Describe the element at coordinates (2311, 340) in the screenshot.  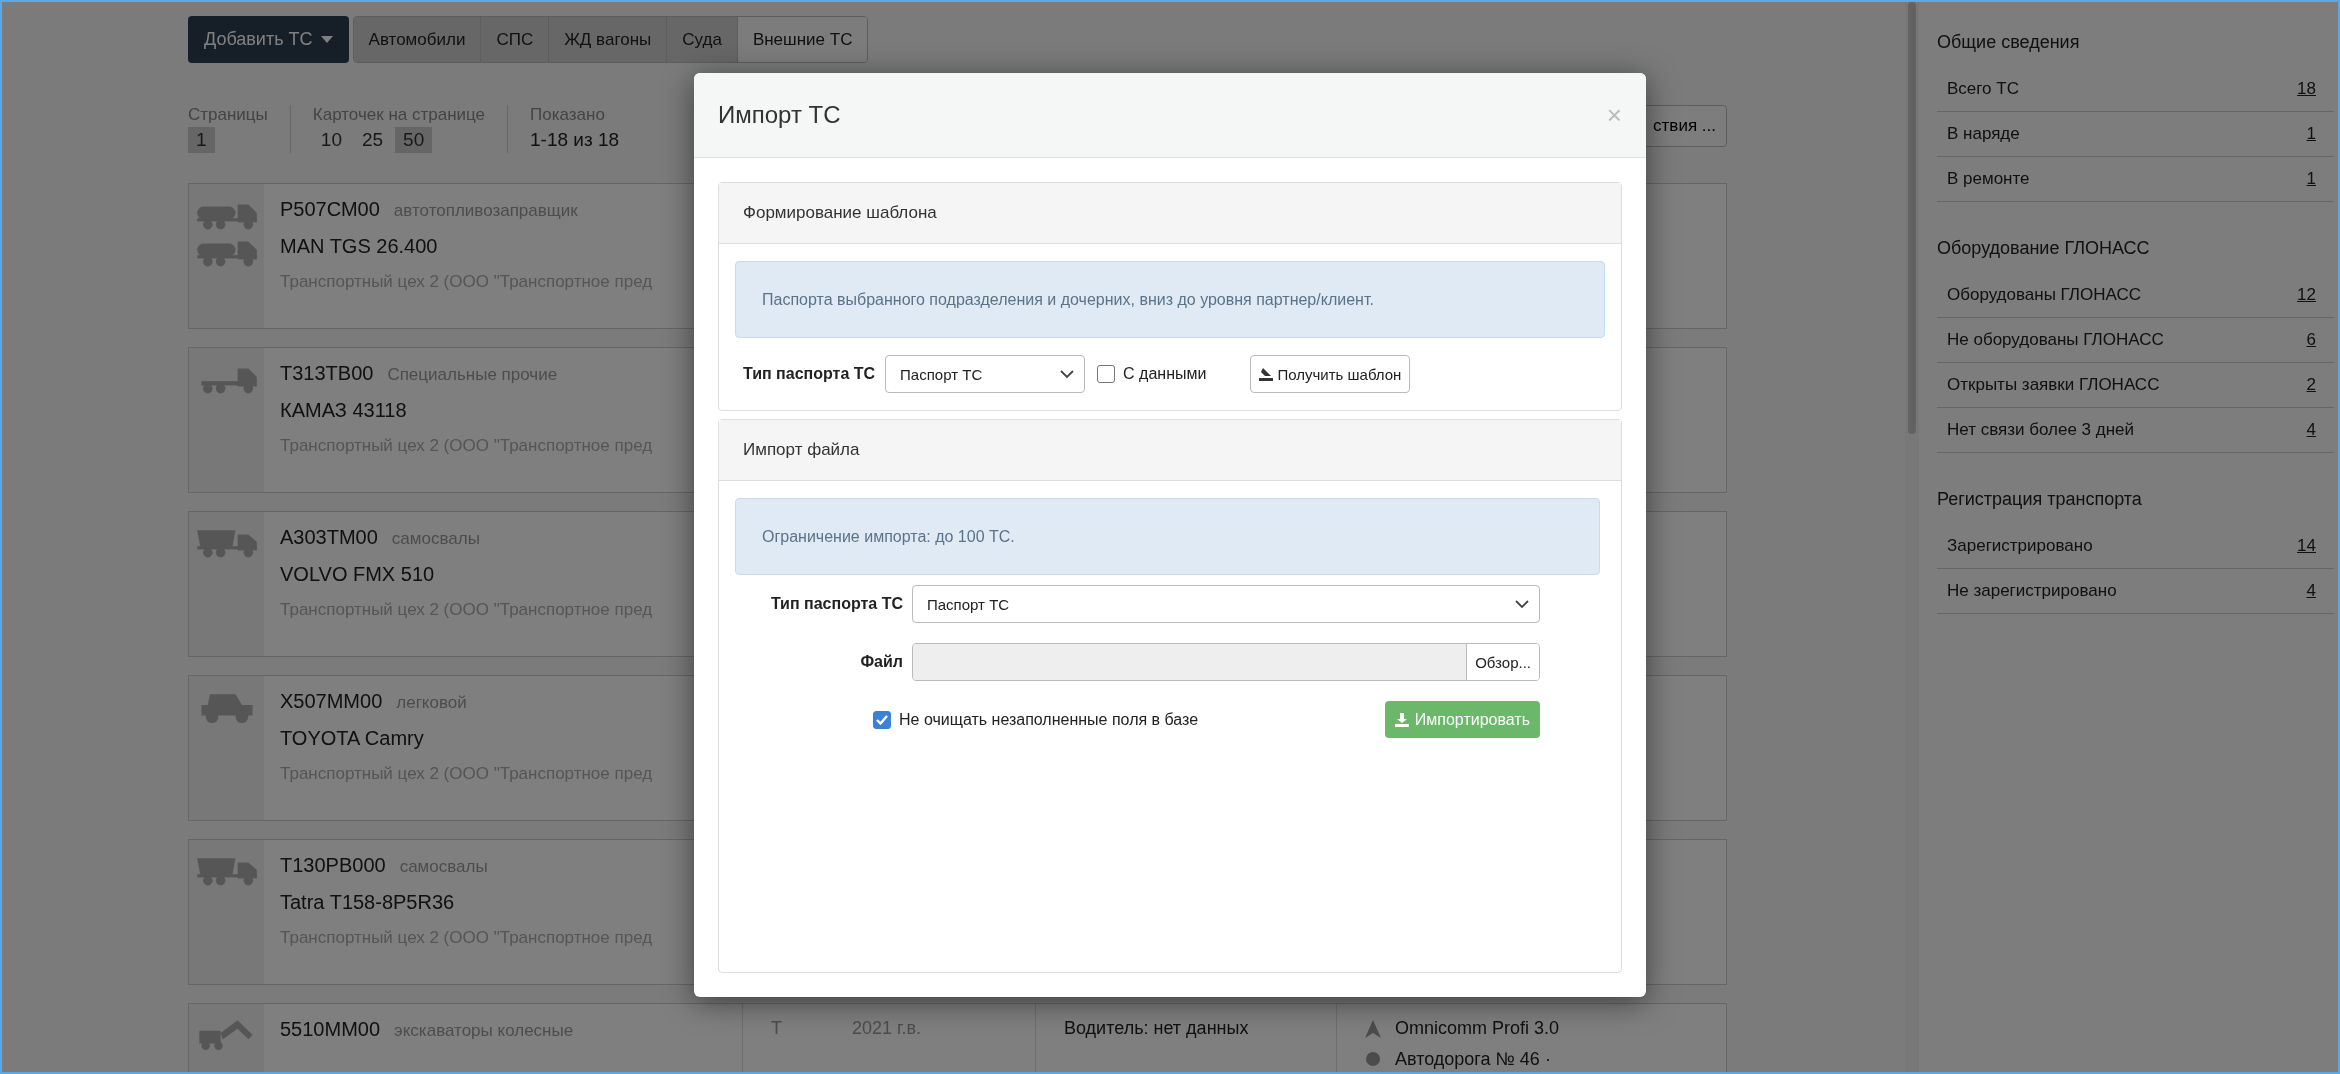
I see `stat-count-link: 6` at that location.